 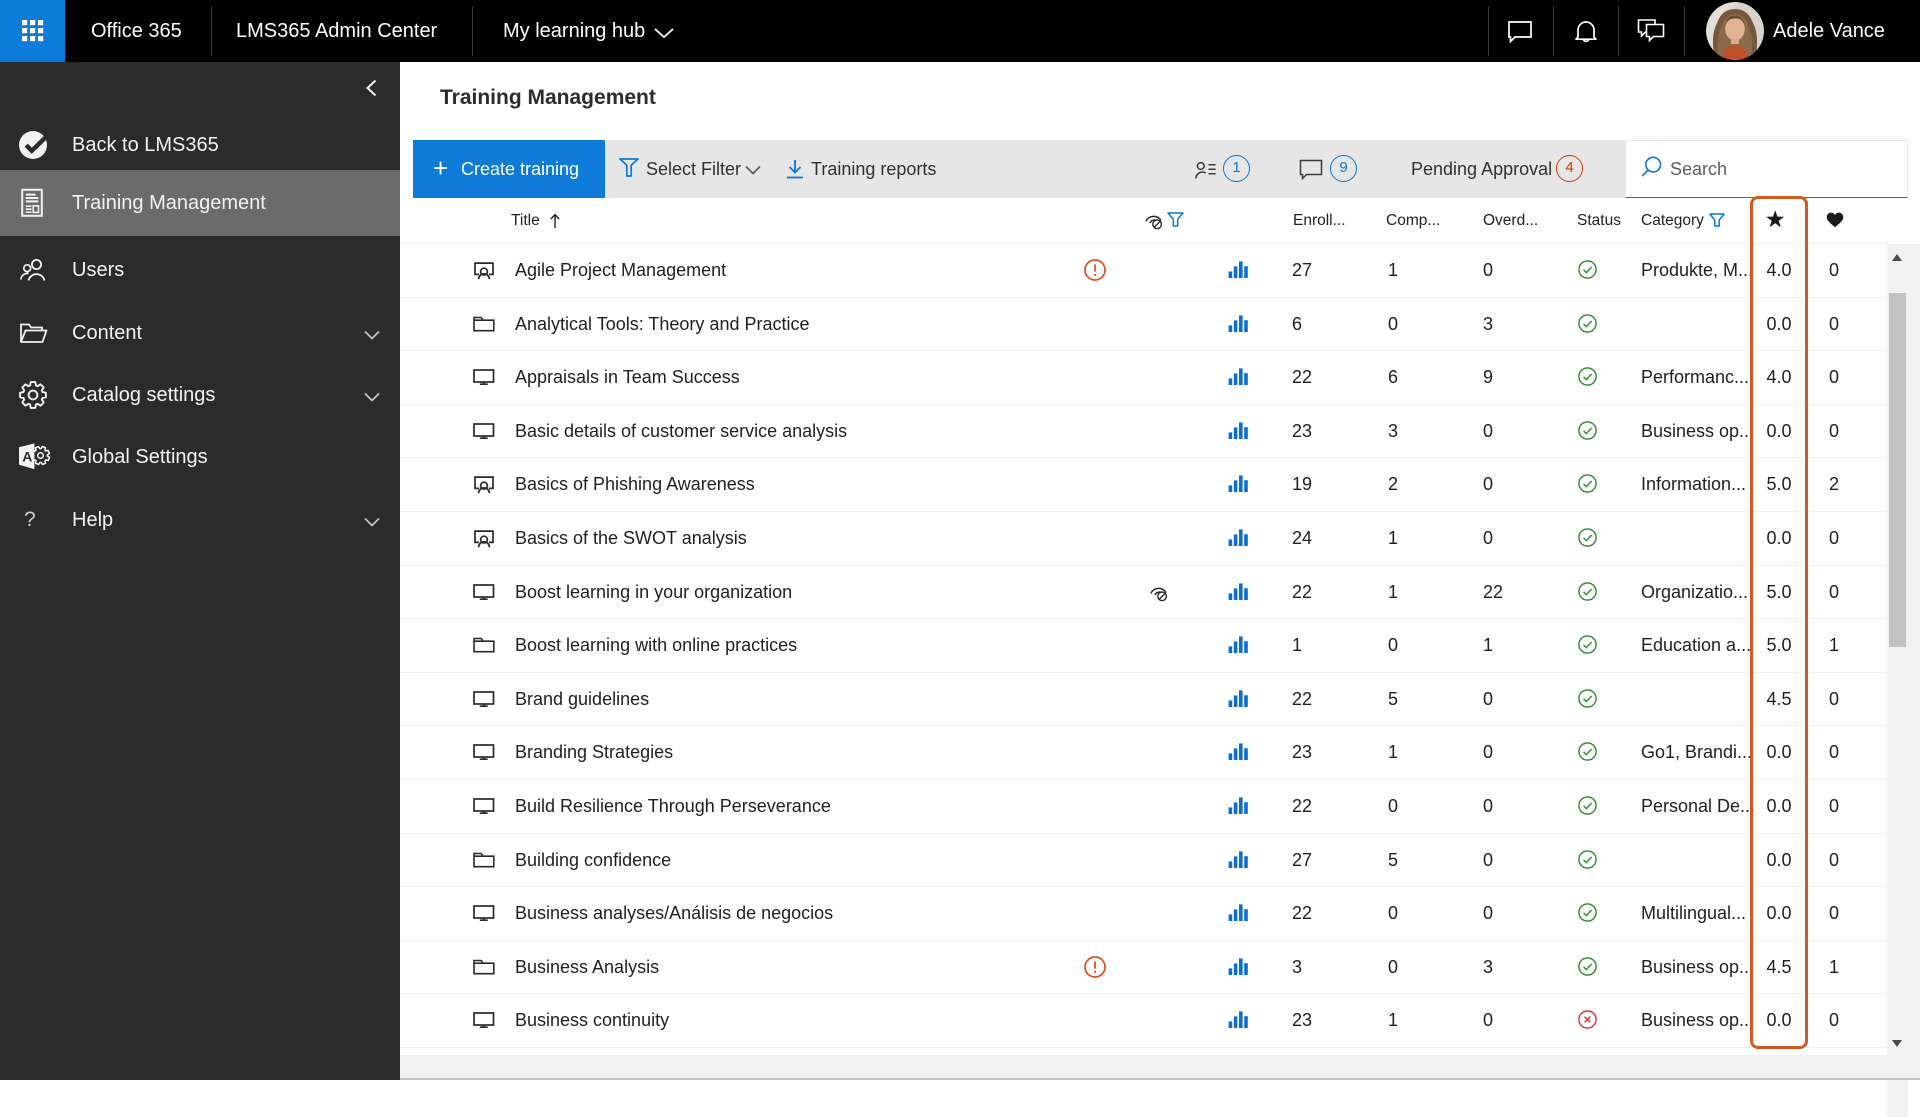 I want to click on svg-text: A, so click(x=27, y=457).